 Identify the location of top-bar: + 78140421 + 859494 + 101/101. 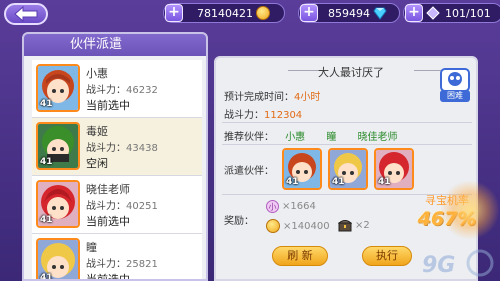
(250, 14).